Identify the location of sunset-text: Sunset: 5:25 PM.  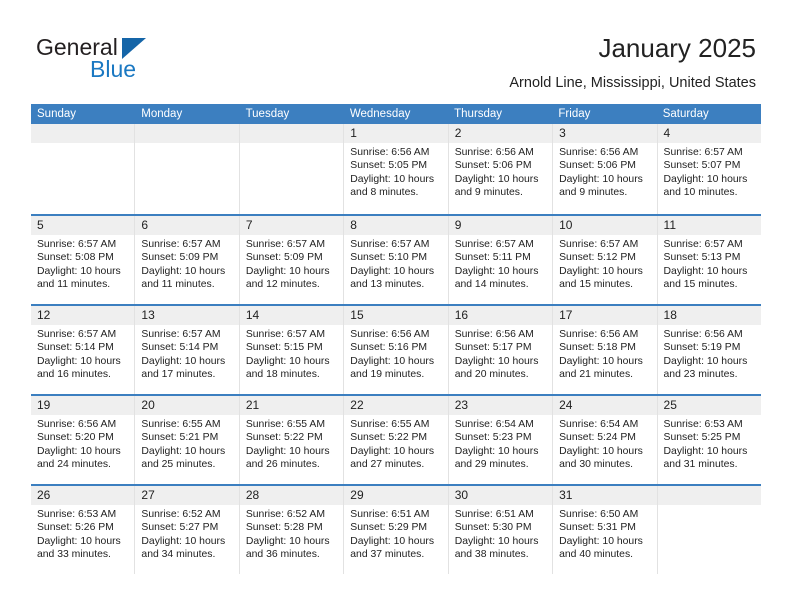
(702, 438).